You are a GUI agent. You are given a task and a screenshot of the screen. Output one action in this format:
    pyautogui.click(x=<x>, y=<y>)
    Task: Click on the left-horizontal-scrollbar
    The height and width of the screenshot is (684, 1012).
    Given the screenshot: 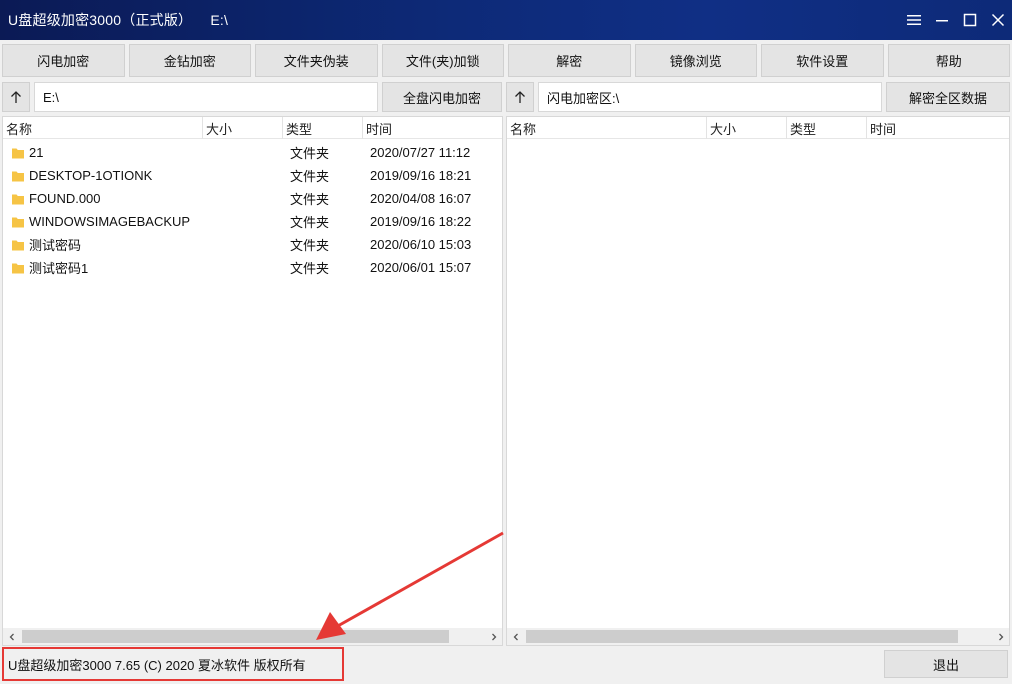 What is the action you would take?
    pyautogui.click(x=252, y=636)
    